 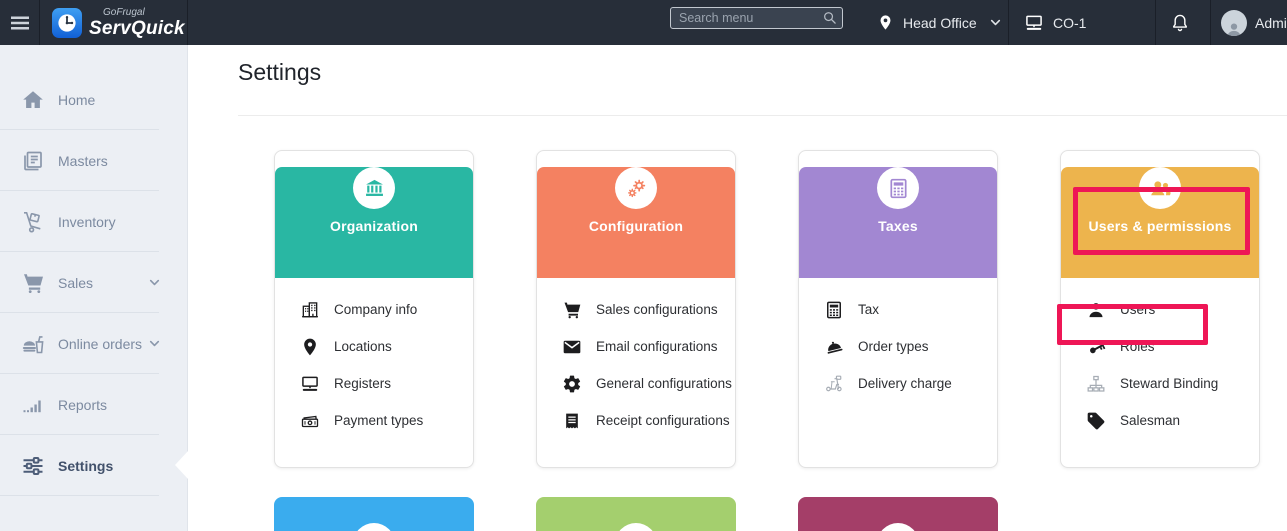 What do you see at coordinates (33, 283) in the screenshot?
I see `cart-icon` at bounding box center [33, 283].